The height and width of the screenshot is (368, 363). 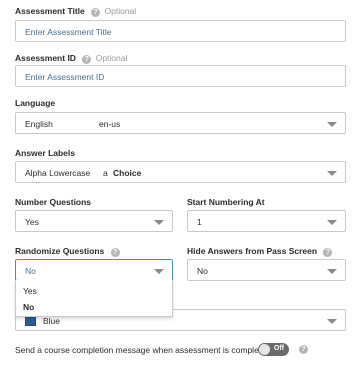 What do you see at coordinates (67, 251) in the screenshot?
I see `randomize-questions-label: Randomize Questions ?` at bounding box center [67, 251].